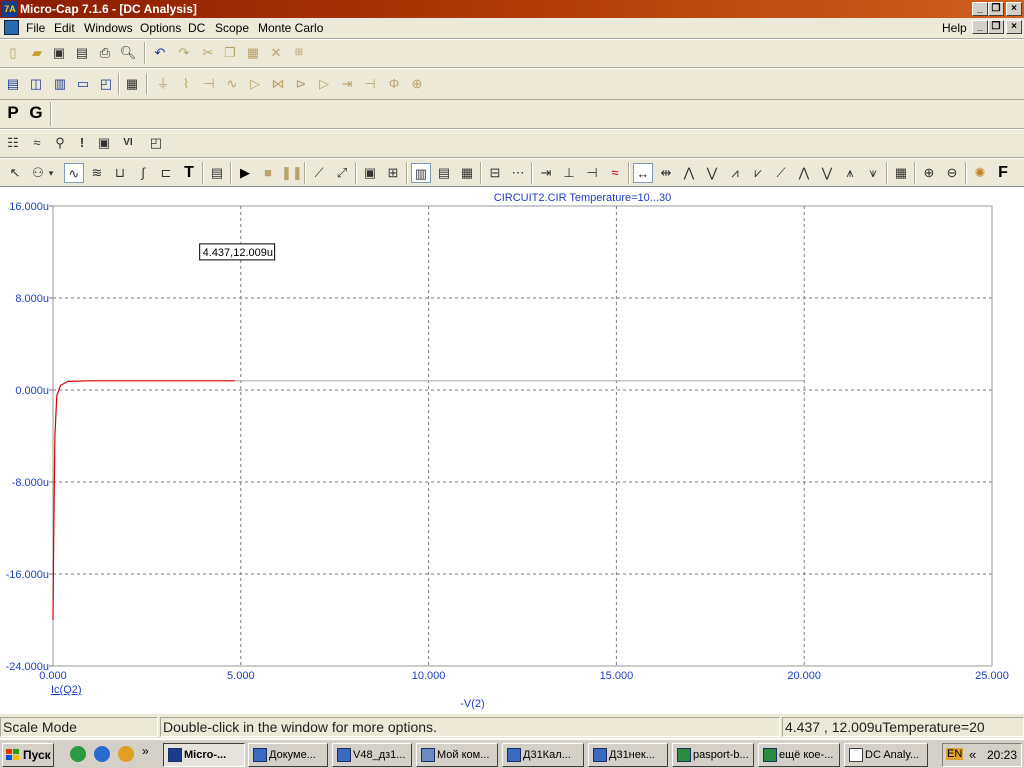 This screenshot has height=768, width=1024. What do you see at coordinates (347, 84) in the screenshot?
I see `buffer-icon: ⇥` at bounding box center [347, 84].